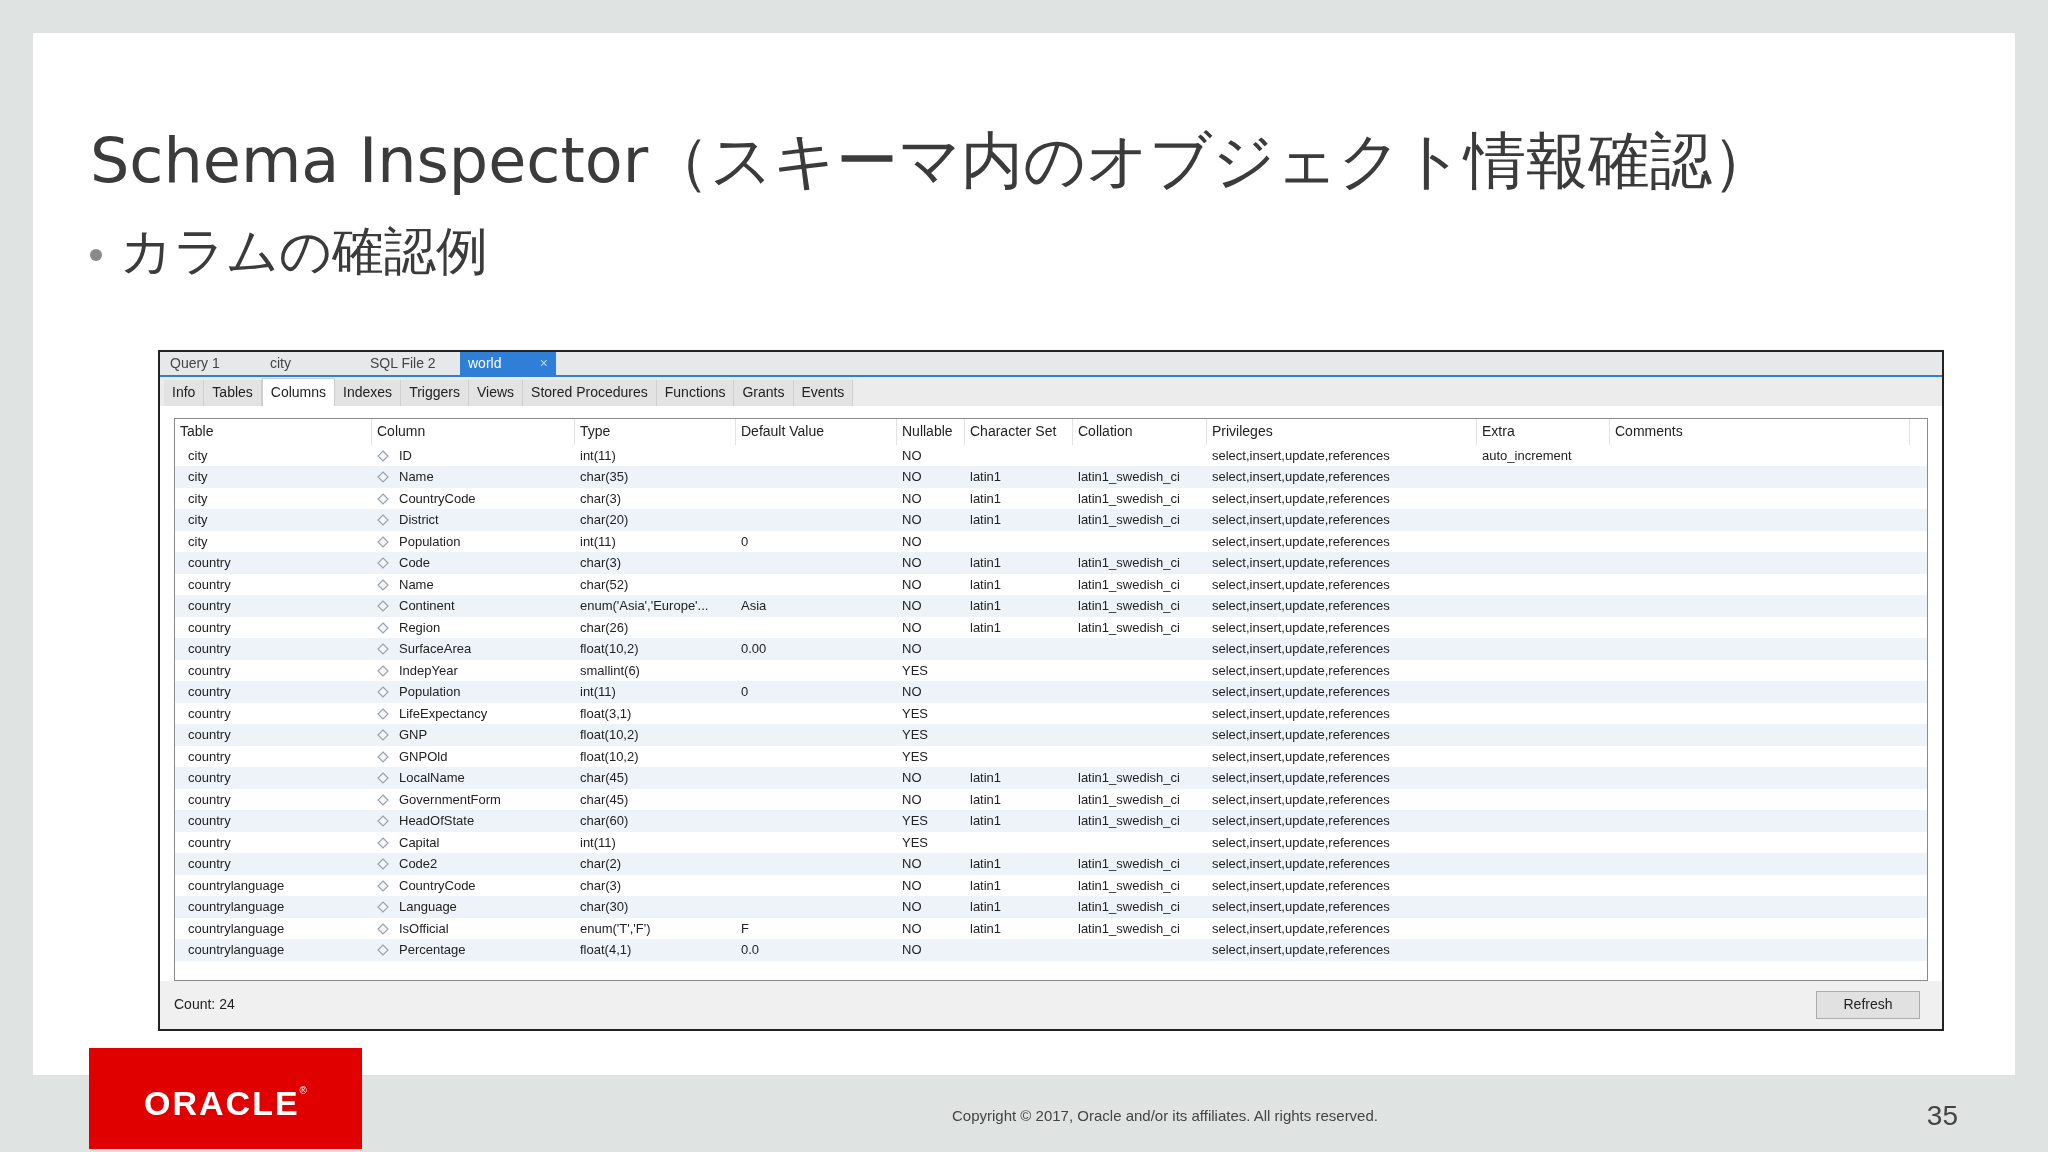 This screenshot has height=1152, width=2048. Describe the element at coordinates (298, 391) in the screenshot. I see `inspector-tab: Columns` at that location.